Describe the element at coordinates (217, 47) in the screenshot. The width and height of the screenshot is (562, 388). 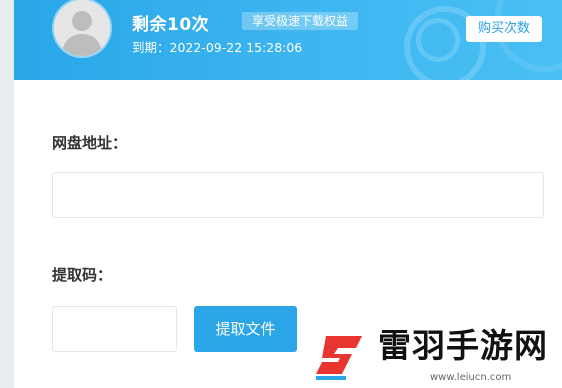
I see `expiry-date: 到期：2022-09-22 15:28:06` at that location.